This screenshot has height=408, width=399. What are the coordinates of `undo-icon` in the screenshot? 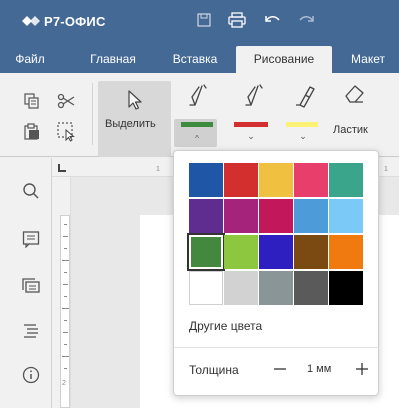 It's located at (272, 20).